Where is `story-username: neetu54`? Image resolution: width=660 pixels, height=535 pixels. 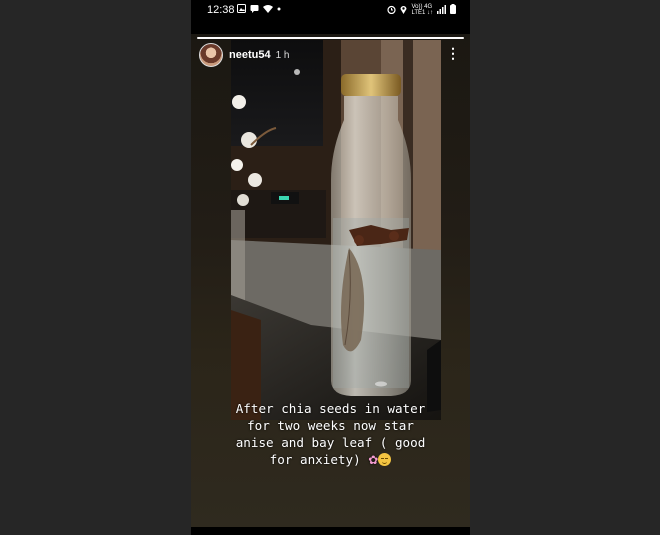 story-username: neetu54 is located at coordinates (250, 55).